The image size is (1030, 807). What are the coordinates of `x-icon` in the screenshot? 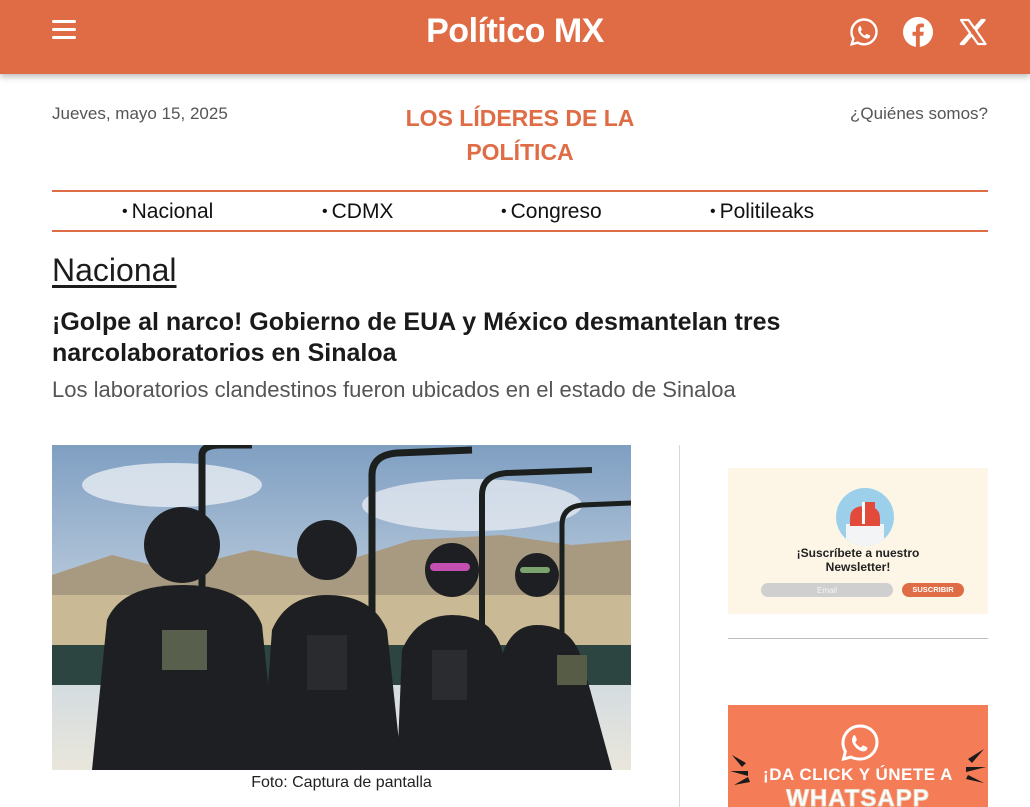 It's located at (973, 32).